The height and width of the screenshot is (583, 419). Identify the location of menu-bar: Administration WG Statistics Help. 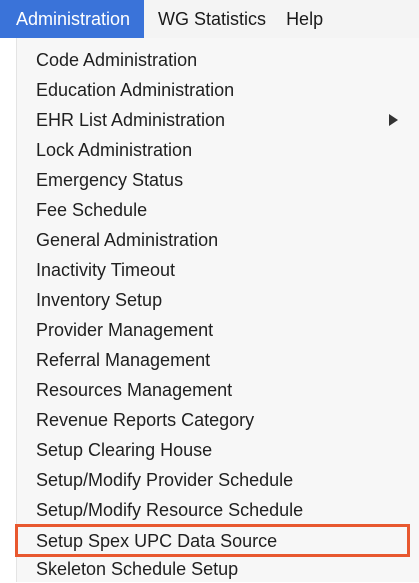
(209, 19).